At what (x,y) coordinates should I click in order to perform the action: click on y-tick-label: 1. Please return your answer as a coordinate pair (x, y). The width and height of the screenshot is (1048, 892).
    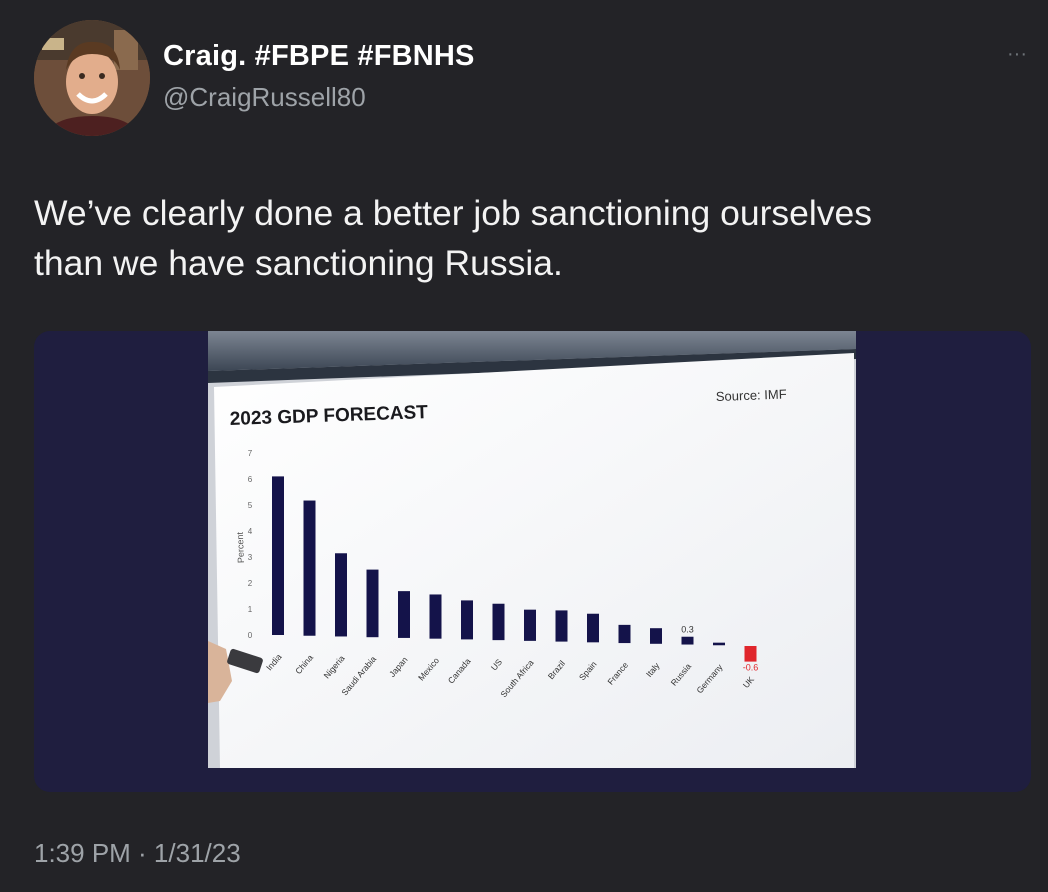
    Looking at the image, I should click on (250, 609).